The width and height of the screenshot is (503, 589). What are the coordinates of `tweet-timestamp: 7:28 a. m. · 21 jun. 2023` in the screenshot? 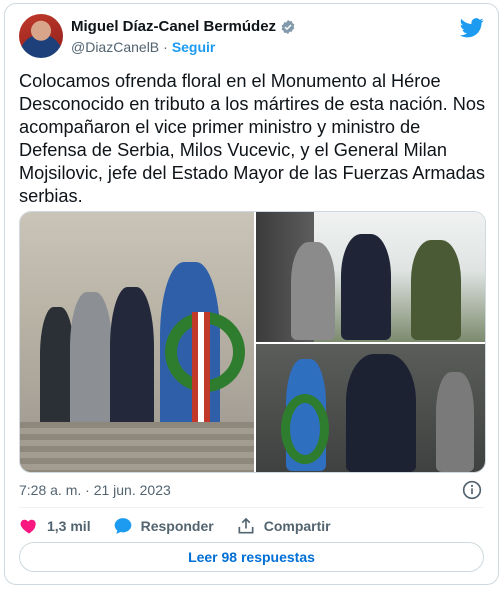 It's located at (95, 490).